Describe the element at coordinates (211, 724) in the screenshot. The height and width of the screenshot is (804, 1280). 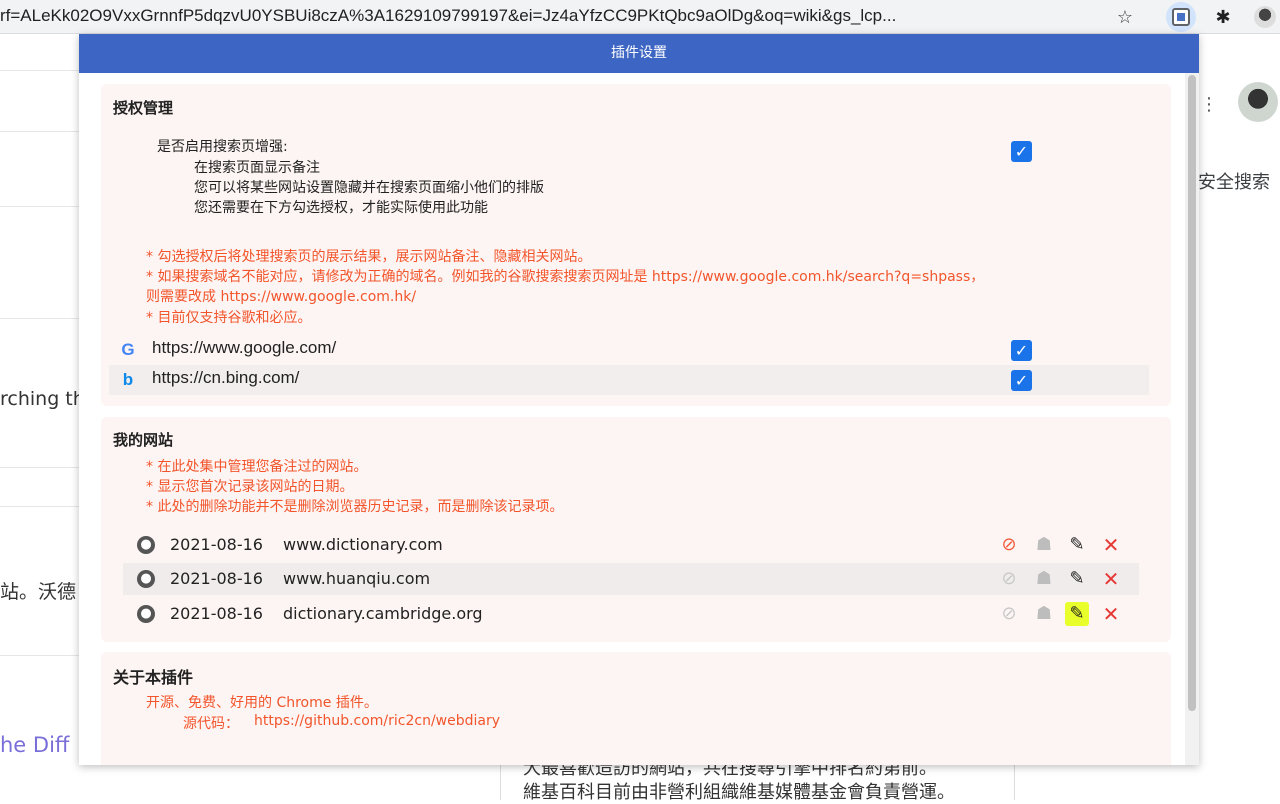
I see `source-label: 源代码：` at that location.